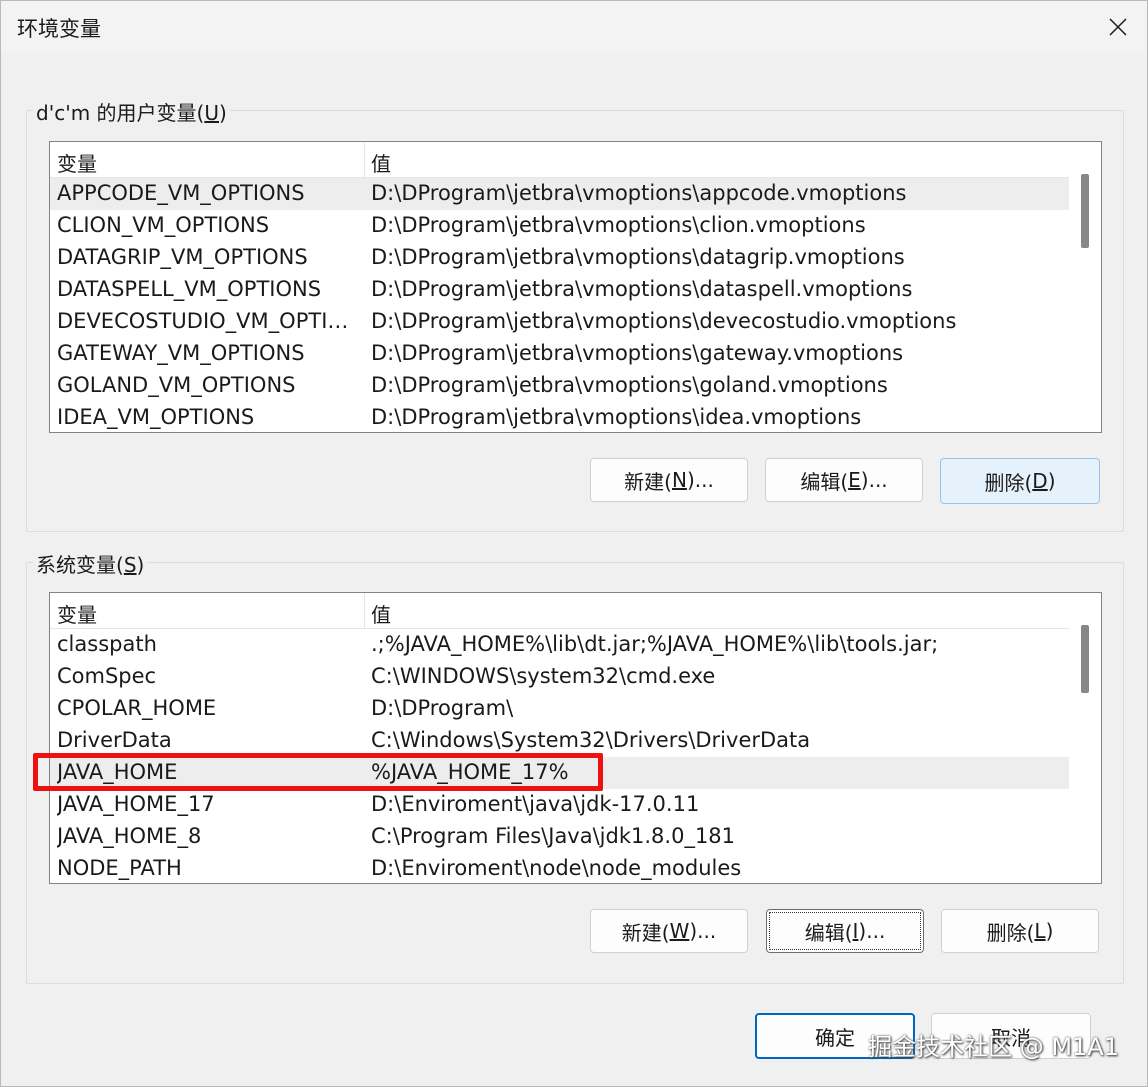  What do you see at coordinates (129, 836) in the screenshot?
I see `variable-name: JAVA_HOME_8` at bounding box center [129, 836].